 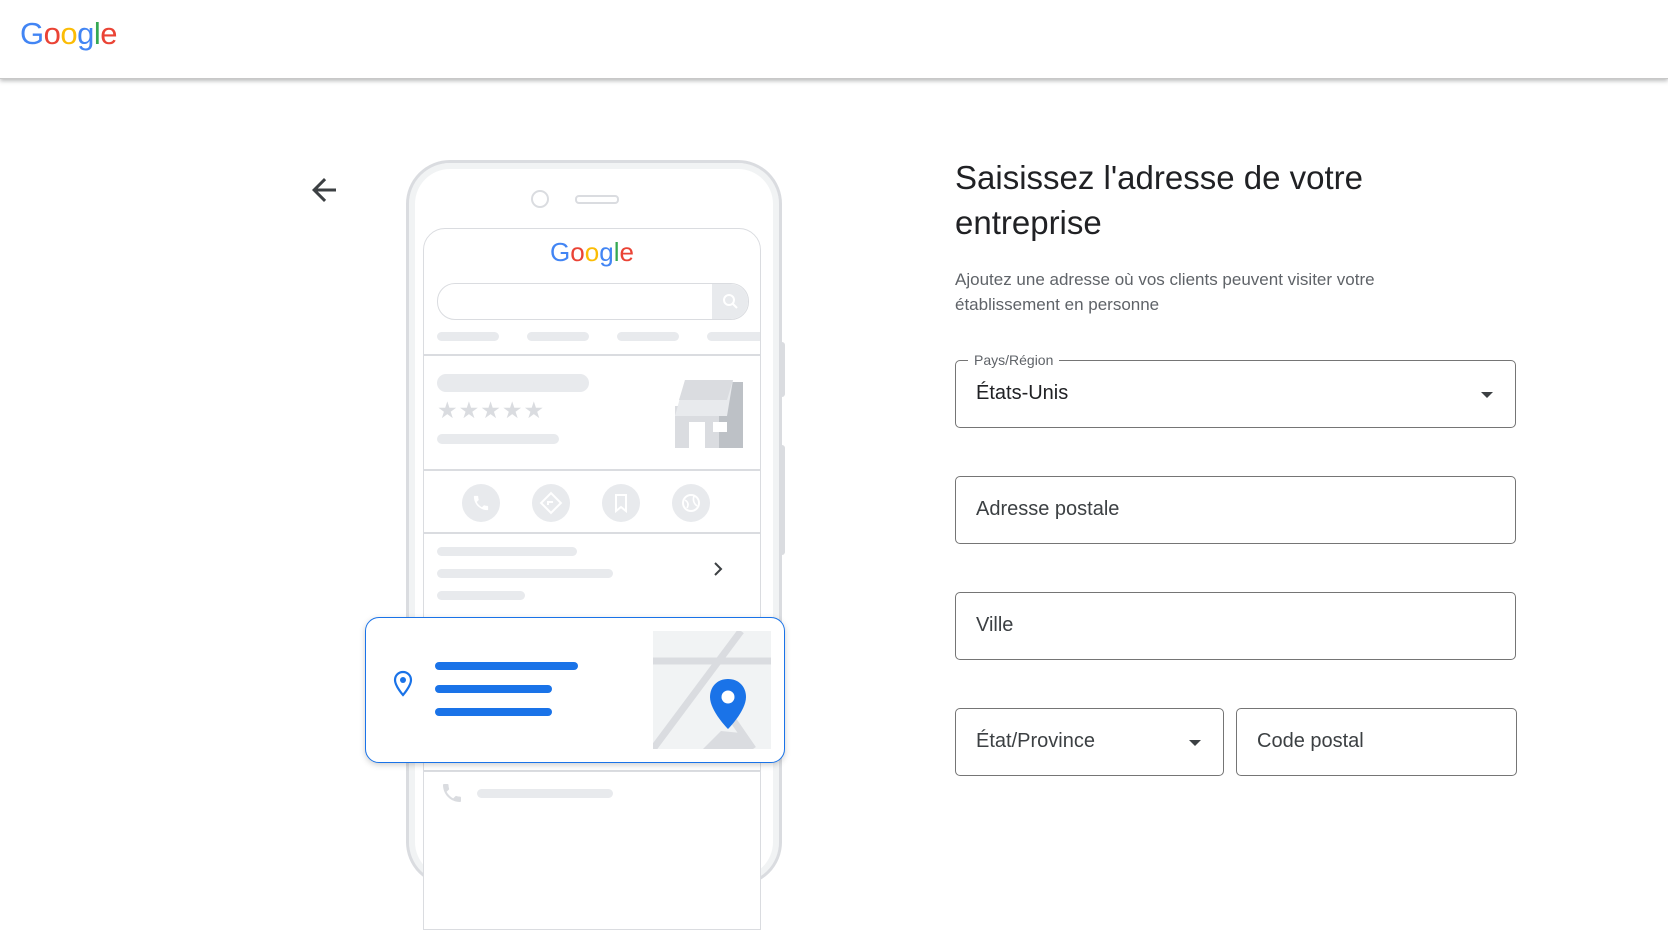 What do you see at coordinates (1159, 200) in the screenshot?
I see `page-title: Saisissez l'adresse de votre entreprise` at bounding box center [1159, 200].